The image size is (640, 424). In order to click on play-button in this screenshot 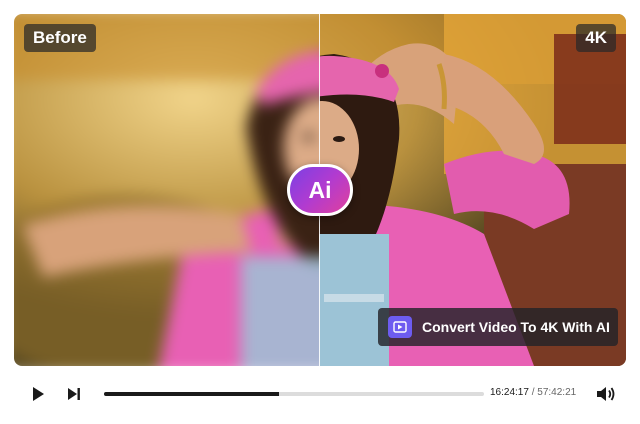, I will do `click(38, 394)`.